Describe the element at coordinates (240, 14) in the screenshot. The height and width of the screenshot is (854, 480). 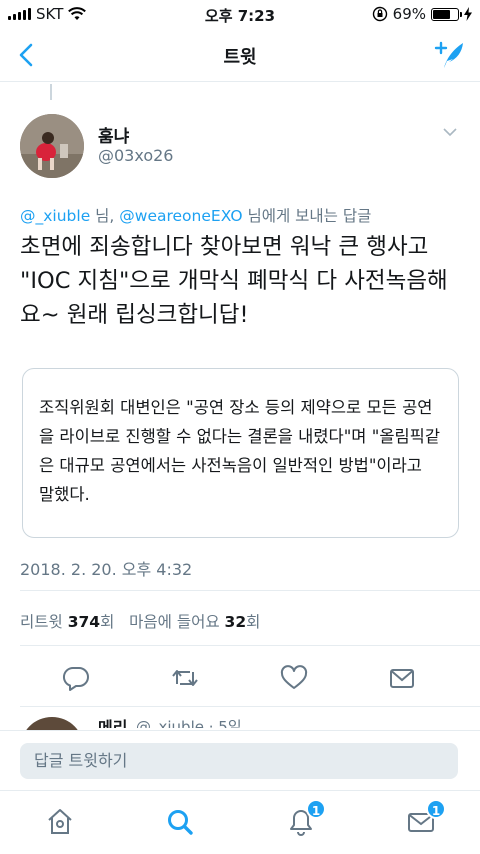
I see `status-bar: SKT 오후 7:23 69%` at that location.